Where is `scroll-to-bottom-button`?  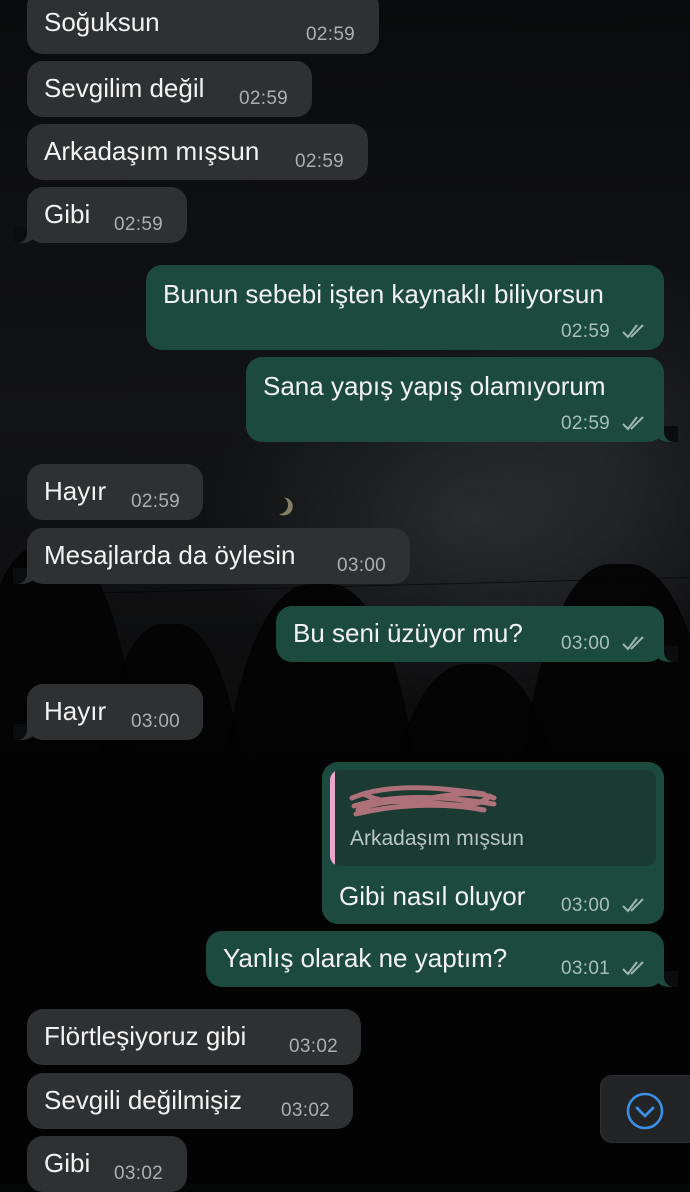 scroll-to-bottom-button is located at coordinates (645, 1109).